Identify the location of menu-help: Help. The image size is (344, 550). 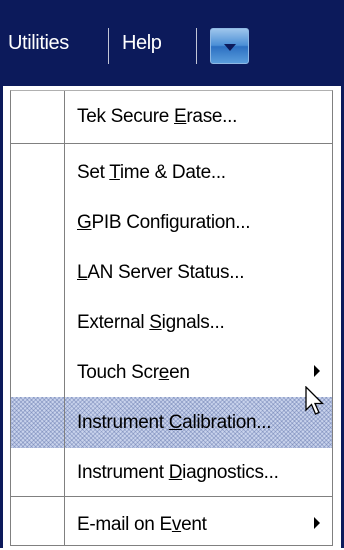
(142, 43).